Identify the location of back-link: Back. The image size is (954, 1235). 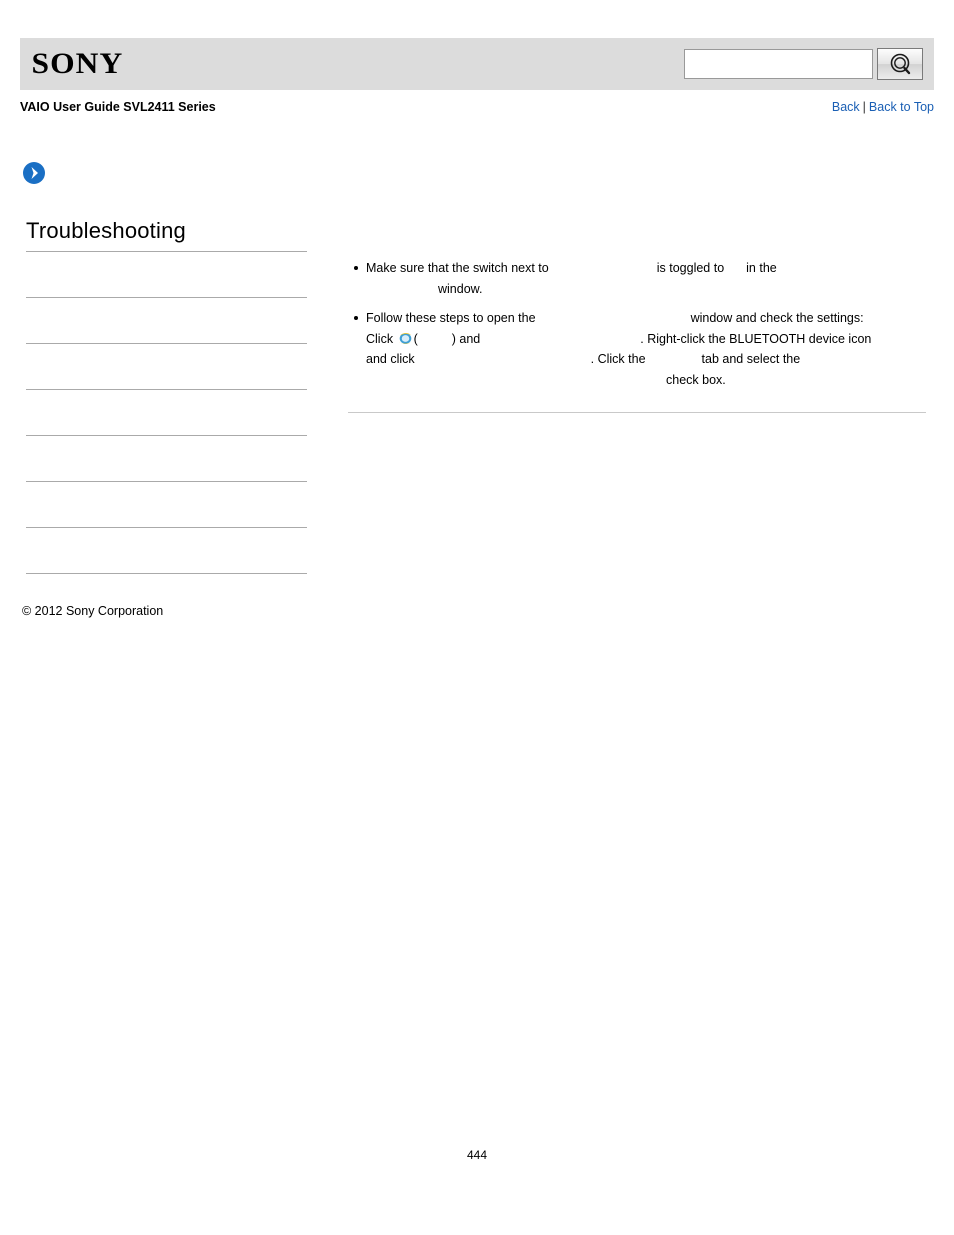
(846, 107).